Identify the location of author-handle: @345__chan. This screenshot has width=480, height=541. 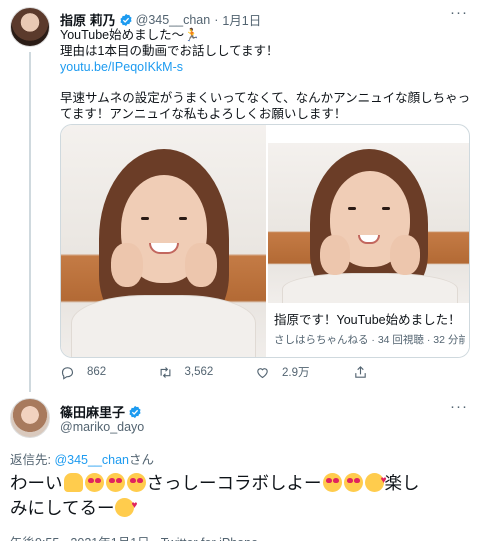
(173, 20).